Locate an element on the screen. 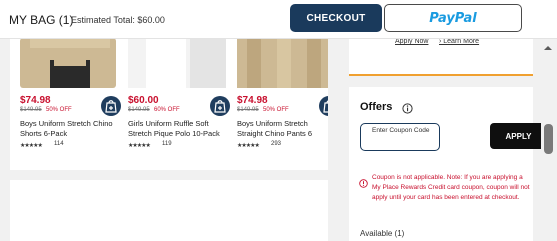 This screenshot has width=557, height=241. bag-title: MY BAG (1) is located at coordinates (41, 20).